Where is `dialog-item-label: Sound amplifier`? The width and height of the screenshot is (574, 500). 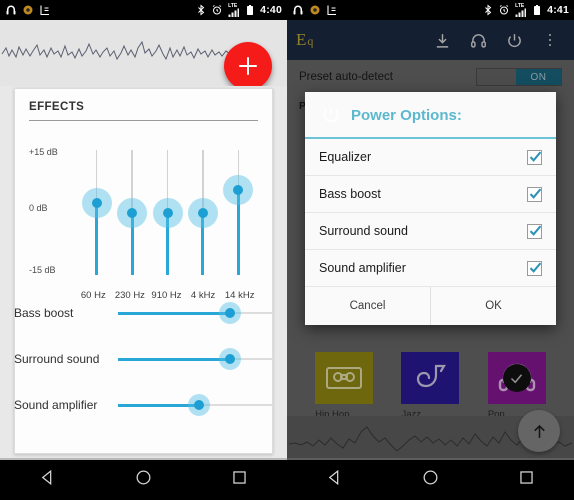 dialog-item-label: Sound amplifier is located at coordinates (362, 268).